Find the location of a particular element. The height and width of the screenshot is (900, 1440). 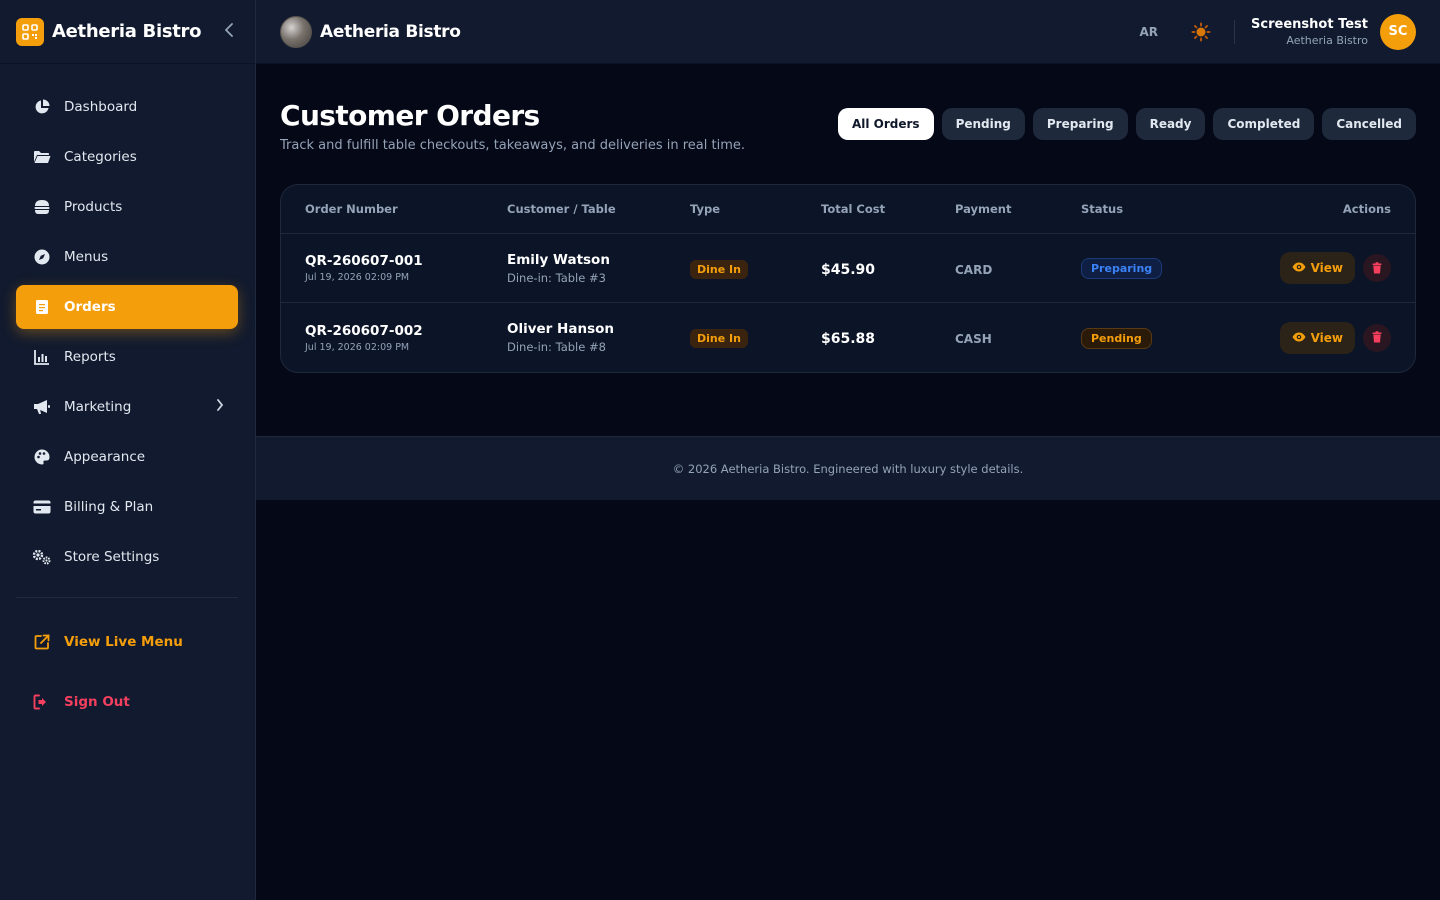

collapse-sidebar-button is located at coordinates (229, 31).